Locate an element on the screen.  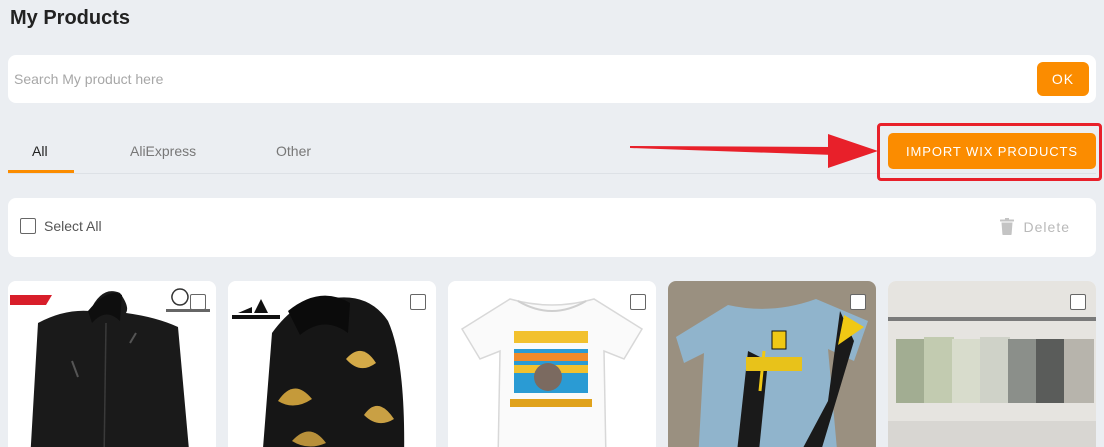
select-all-checkbox is located at coordinates (28, 226).